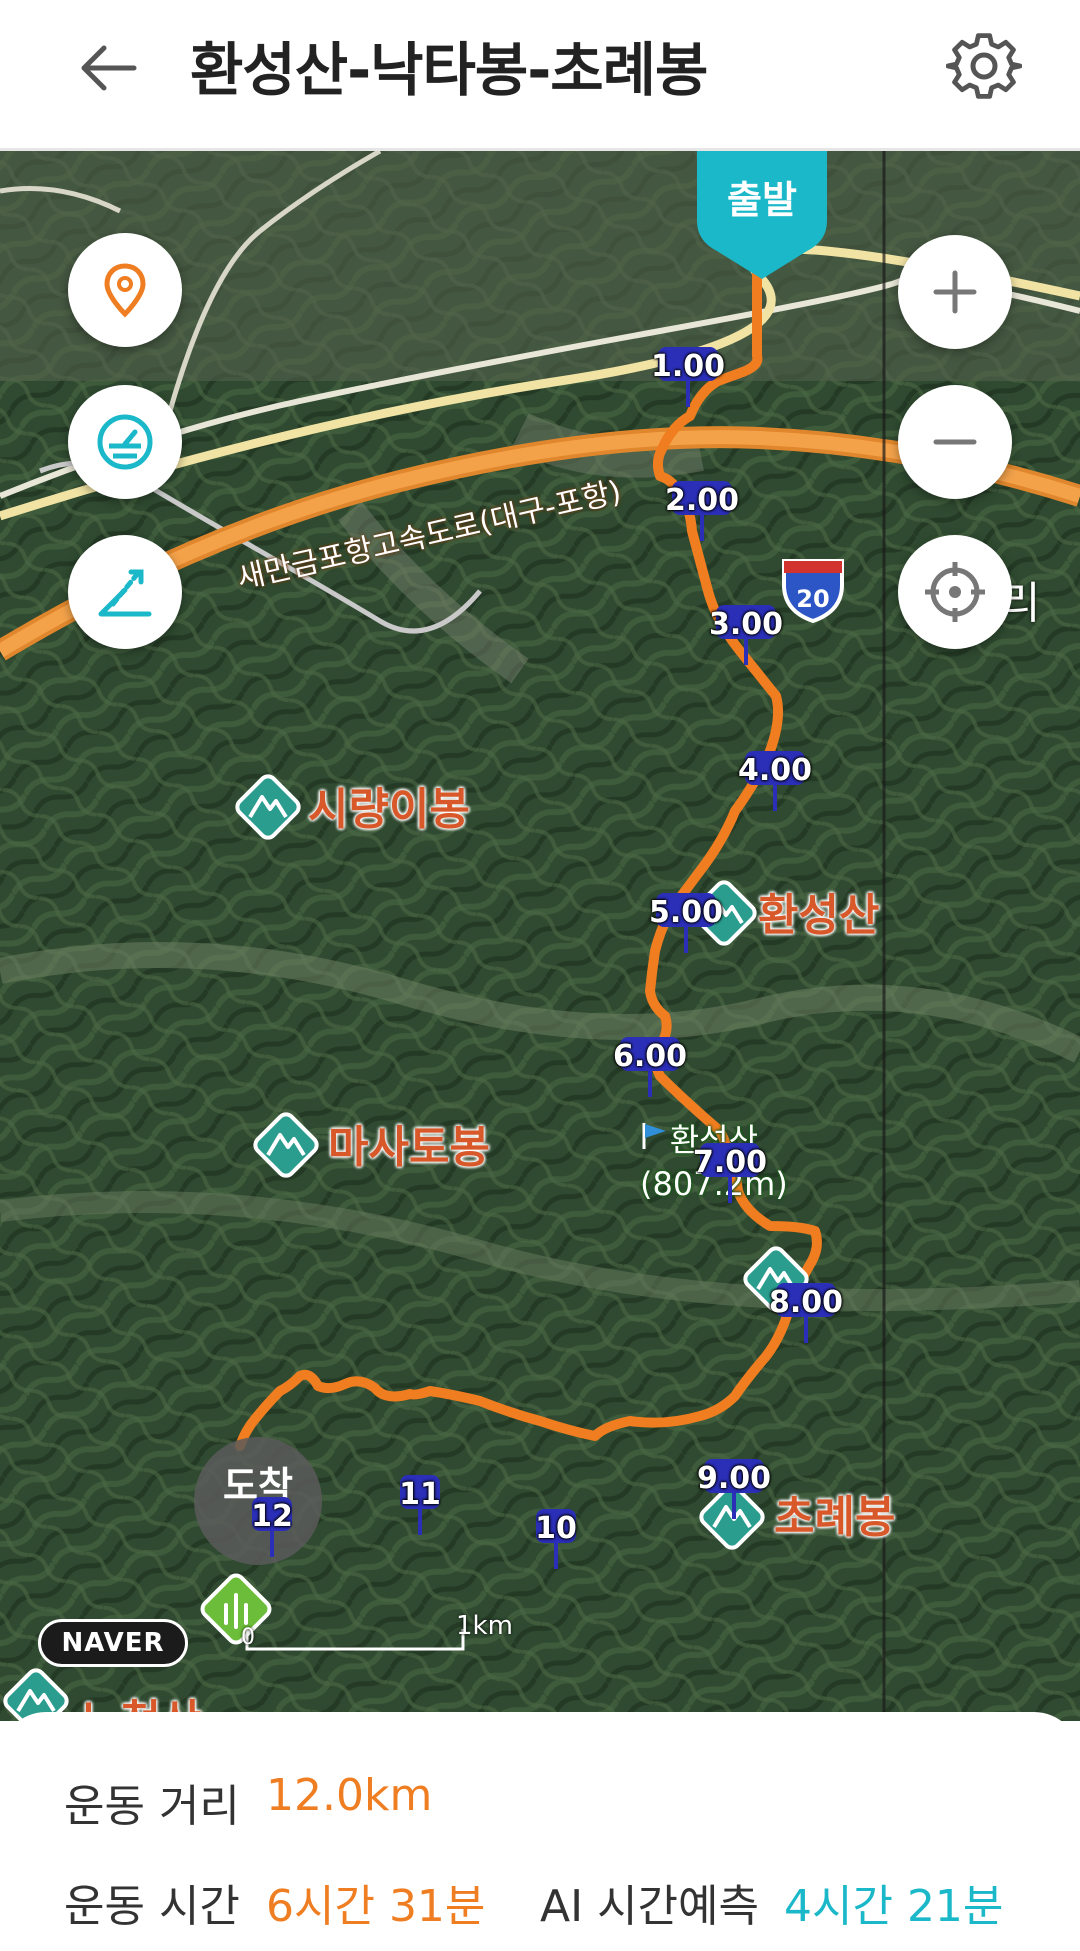 This screenshot has height=1951, width=1080. Describe the element at coordinates (109, 68) in the screenshot. I see `arrow-left-icon` at that location.